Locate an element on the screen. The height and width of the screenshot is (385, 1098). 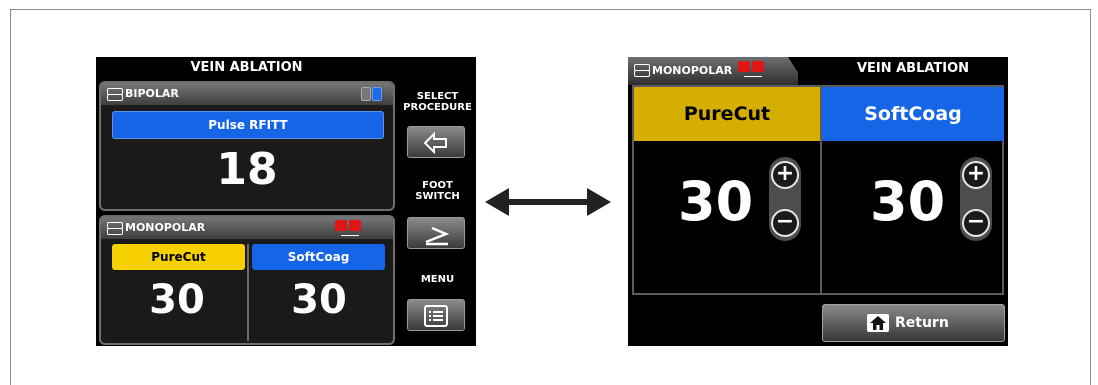
menu-button is located at coordinates (436, 315).